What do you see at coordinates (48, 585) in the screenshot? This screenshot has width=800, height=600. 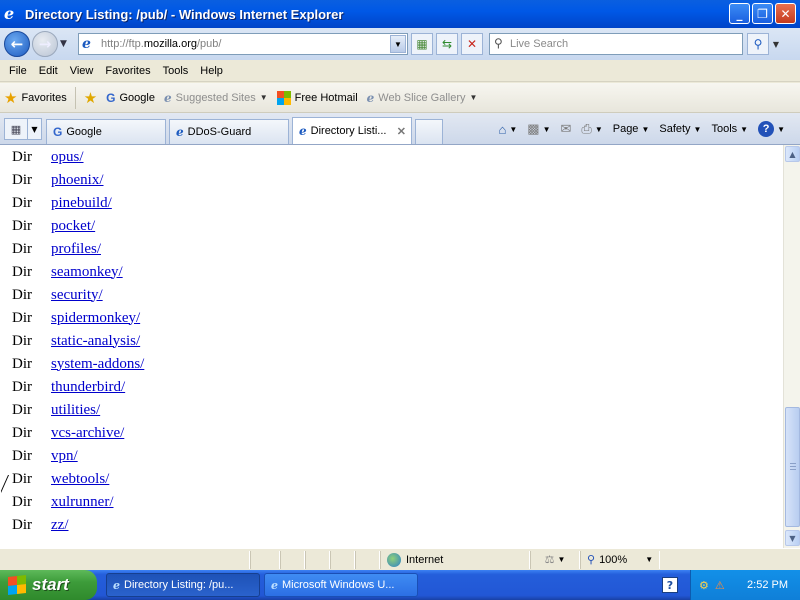 I see `start-button: start` at bounding box center [48, 585].